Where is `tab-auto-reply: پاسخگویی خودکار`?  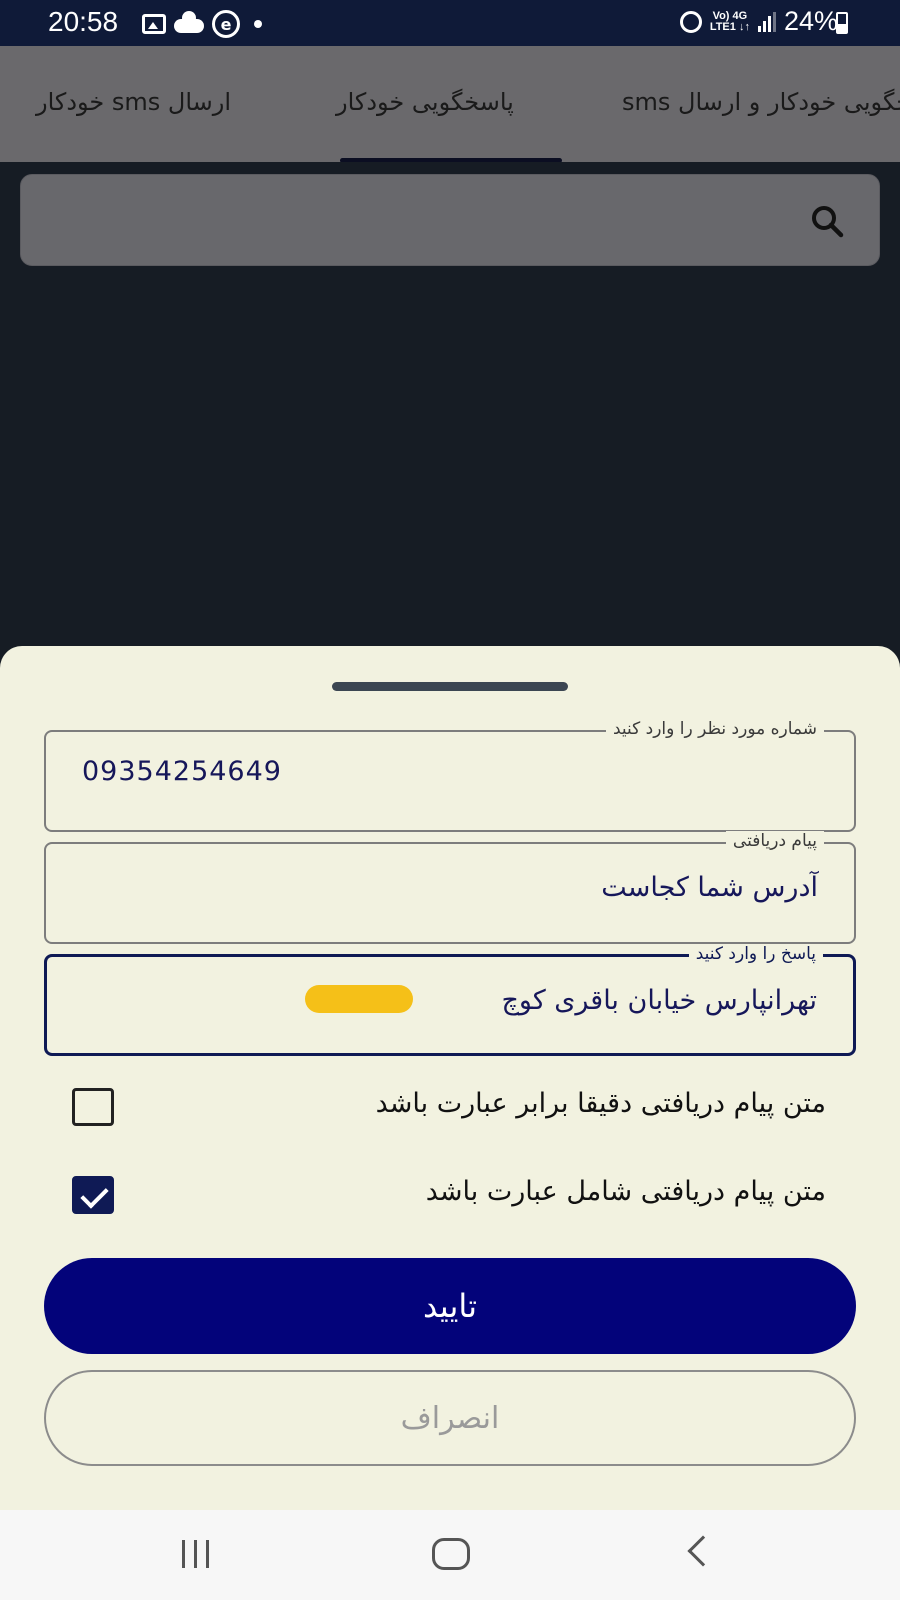 tab-auto-reply: پاسخگویی خودکار is located at coordinates (425, 102).